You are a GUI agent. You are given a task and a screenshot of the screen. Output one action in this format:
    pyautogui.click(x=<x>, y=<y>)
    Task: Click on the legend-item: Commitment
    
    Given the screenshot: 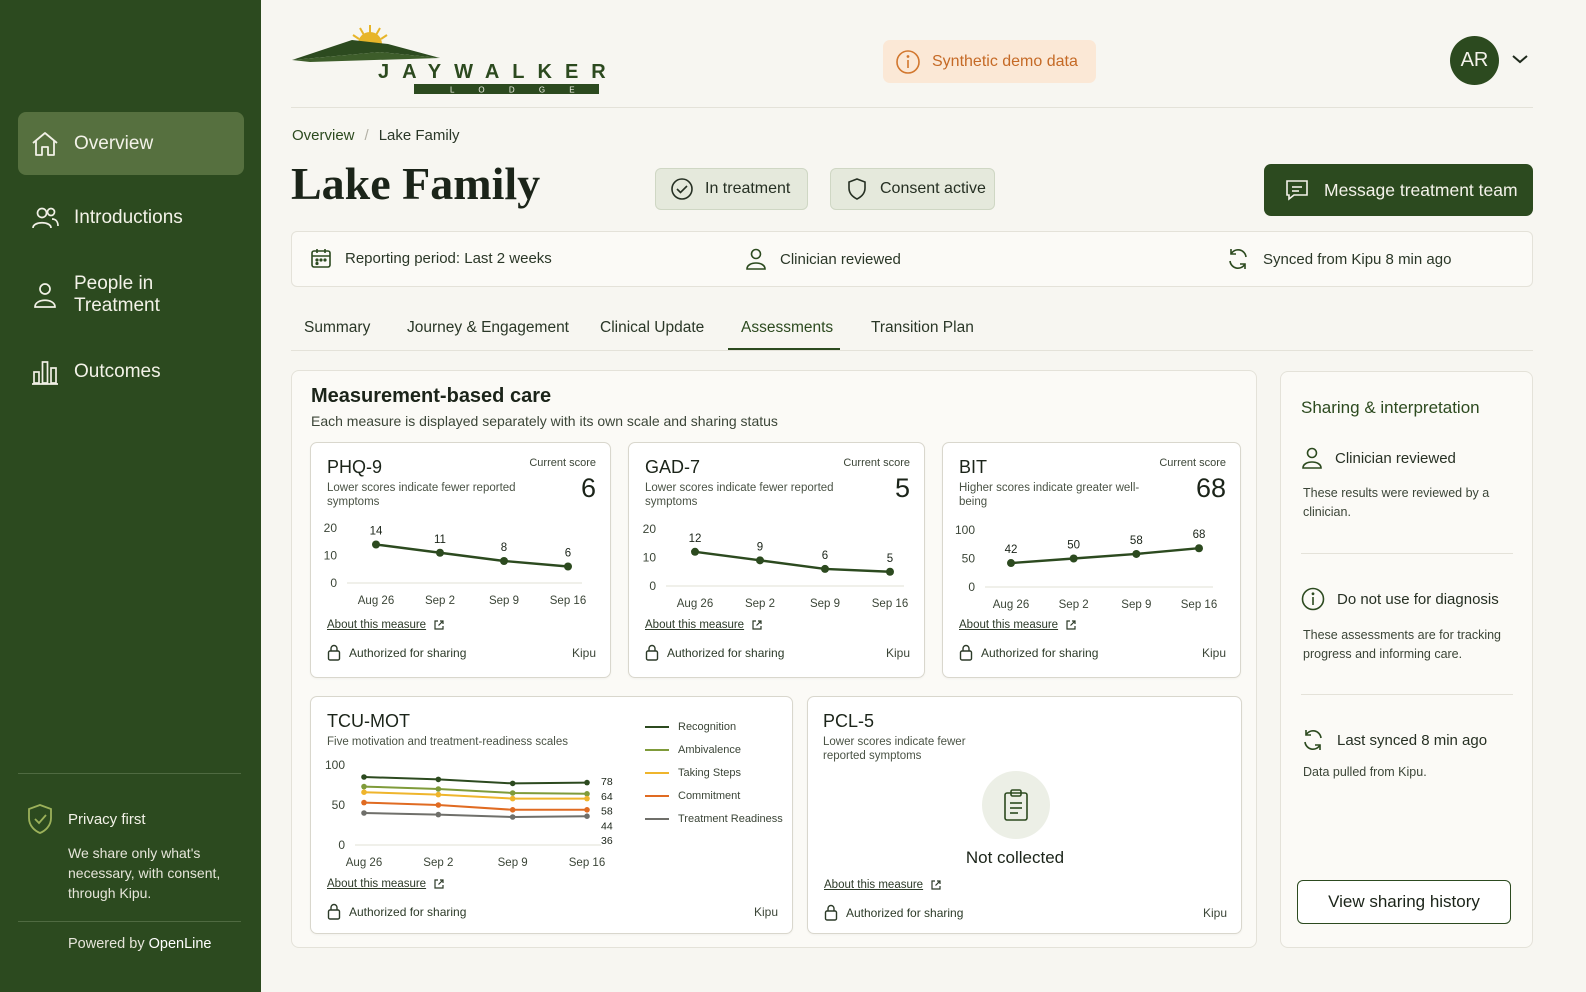 What is the action you would take?
    pyautogui.click(x=714, y=796)
    